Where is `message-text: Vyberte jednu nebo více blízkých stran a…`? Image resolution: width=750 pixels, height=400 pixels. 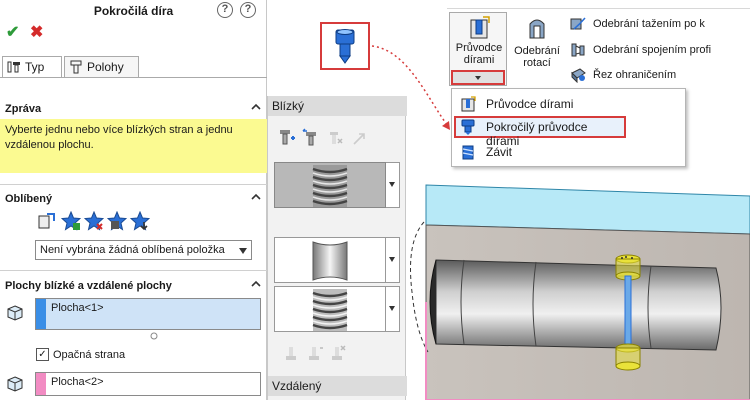 message-text: Vyberte jednu nebo více blízkých stran a… is located at coordinates (133, 146).